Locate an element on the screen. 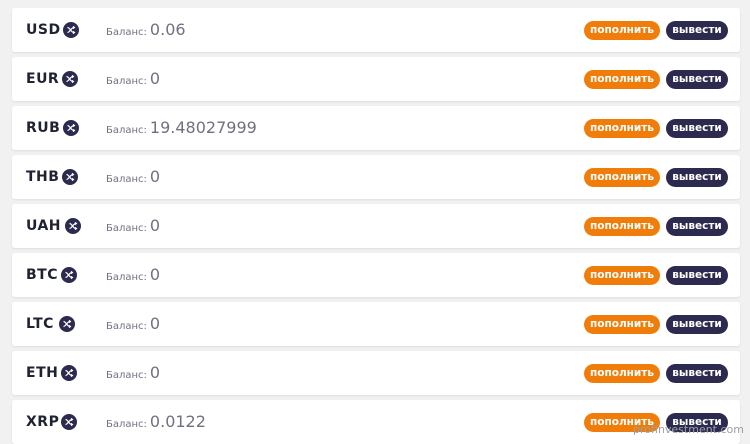  currency-row-usd: USD Баланс:0.06 пополнить вывести is located at coordinates (376, 30).